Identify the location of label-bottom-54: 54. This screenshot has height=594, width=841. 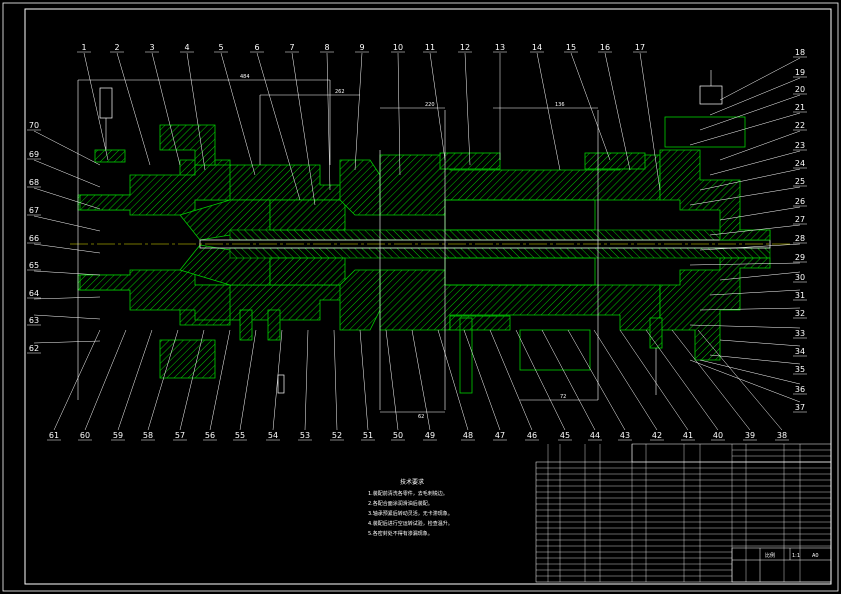
(273, 435).